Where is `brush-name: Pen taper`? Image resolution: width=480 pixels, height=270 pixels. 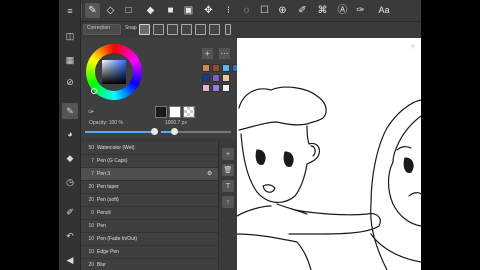
brush-name: Pen taper is located at coordinates (108, 187).